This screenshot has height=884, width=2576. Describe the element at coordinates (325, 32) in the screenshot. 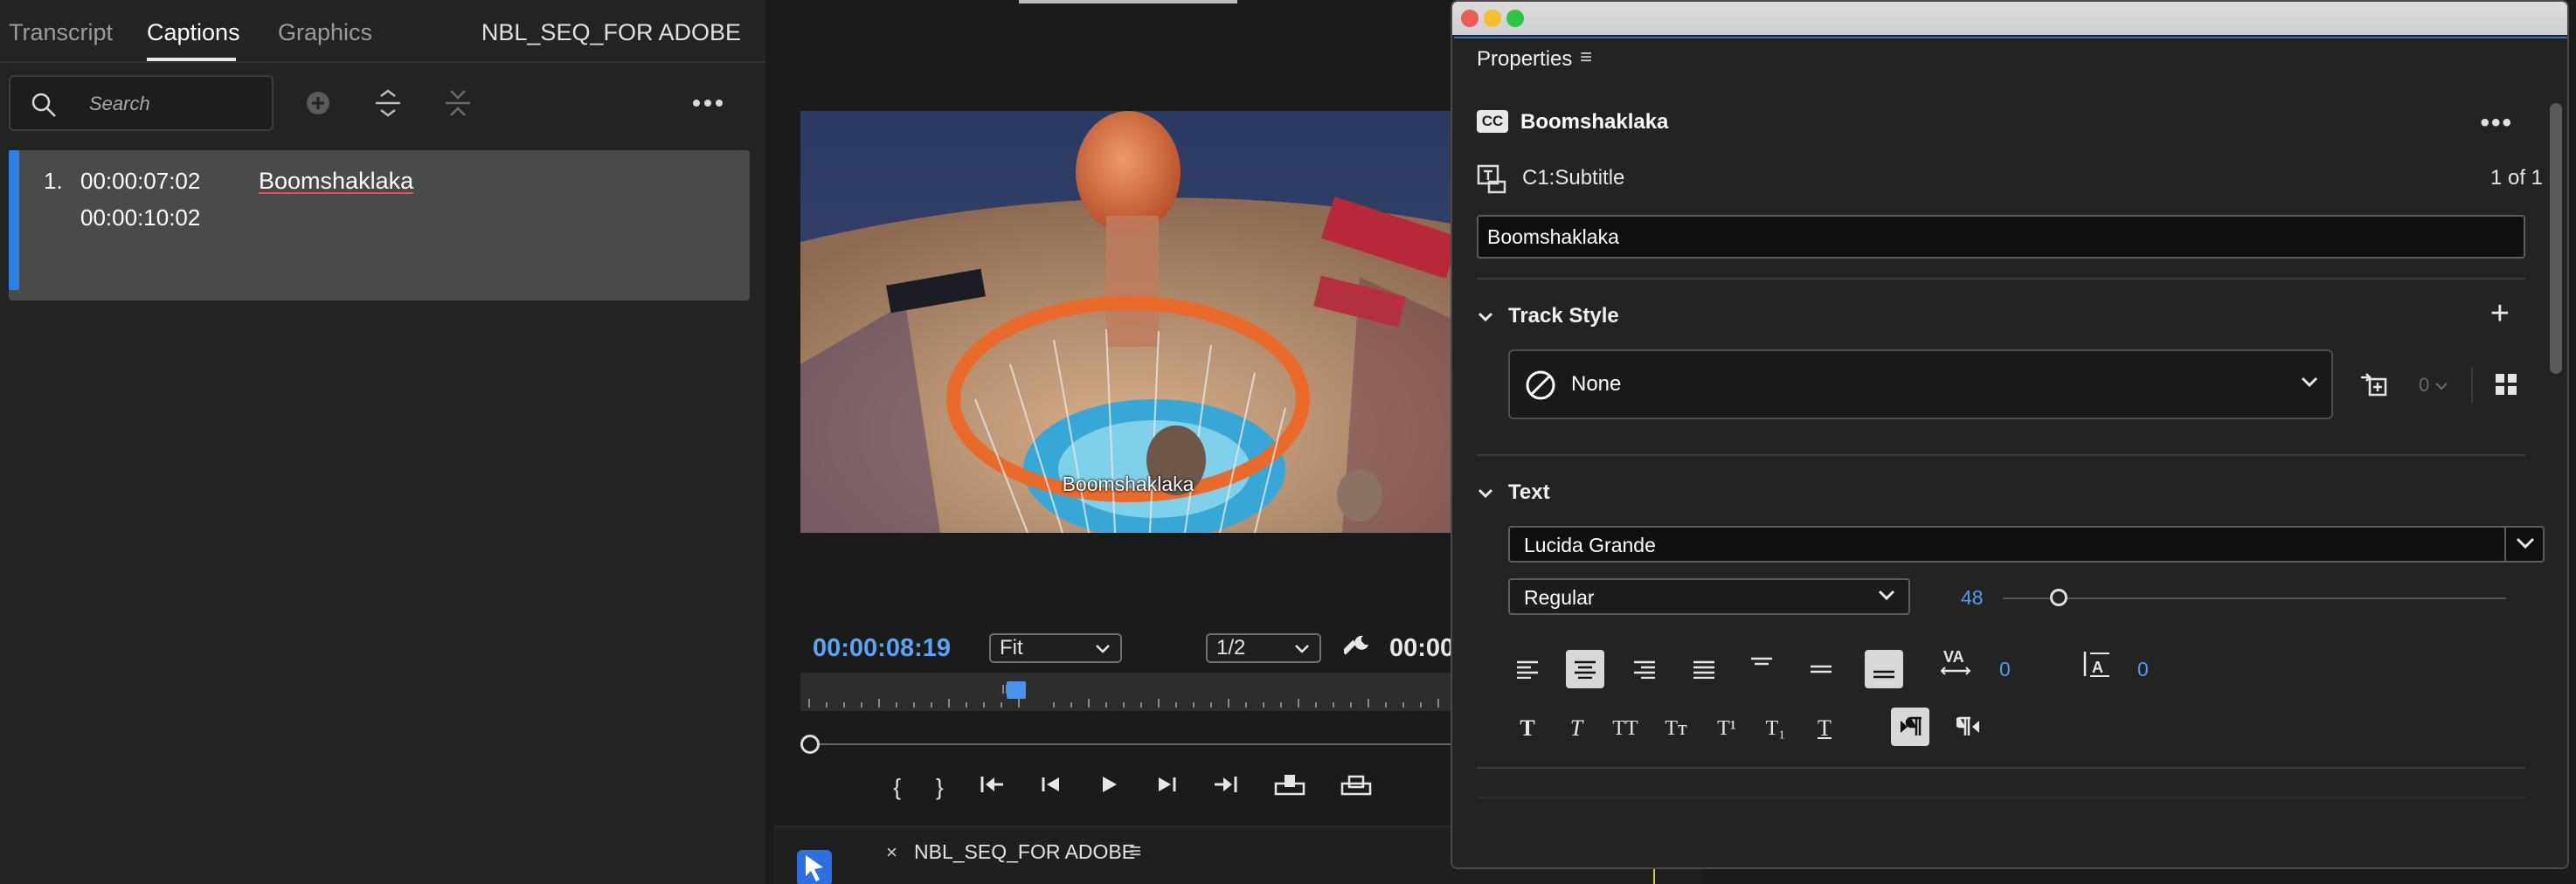

I see `tab-graphics: Graphics` at that location.